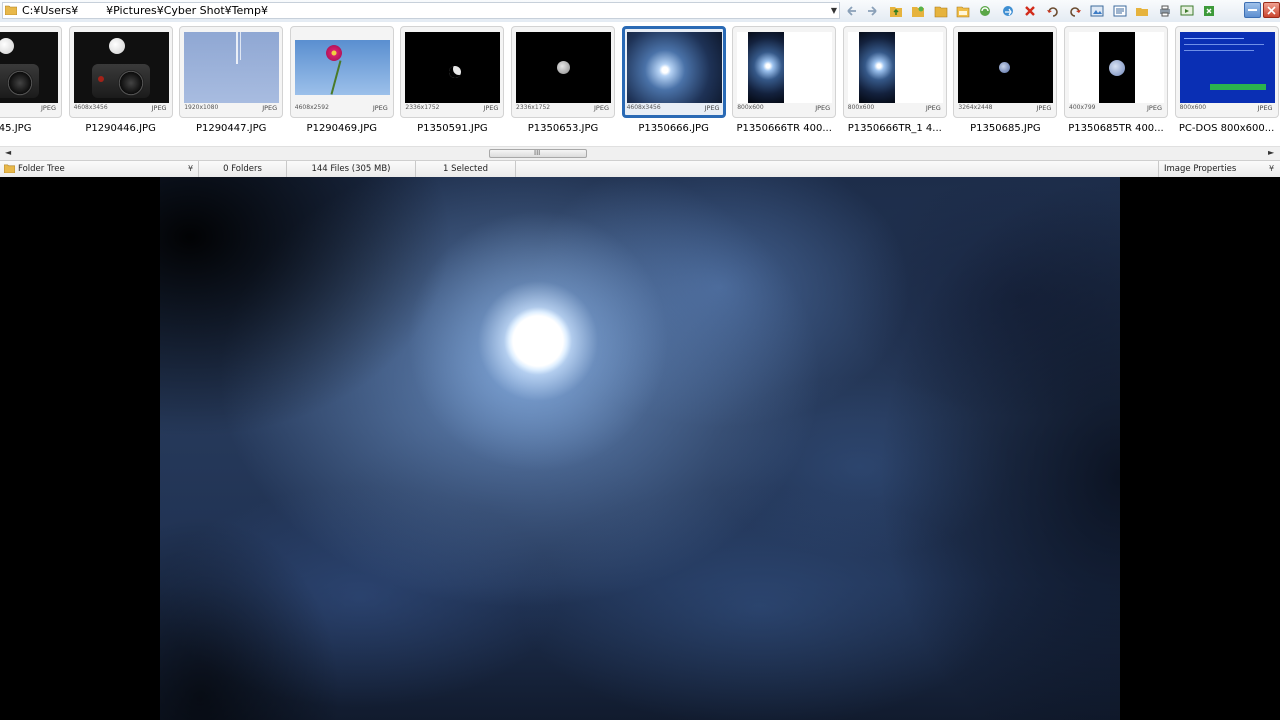  Describe the element at coordinates (1116, 72) in the screenshot. I see `thumbnail-frame: 400x799 JPEG` at that location.